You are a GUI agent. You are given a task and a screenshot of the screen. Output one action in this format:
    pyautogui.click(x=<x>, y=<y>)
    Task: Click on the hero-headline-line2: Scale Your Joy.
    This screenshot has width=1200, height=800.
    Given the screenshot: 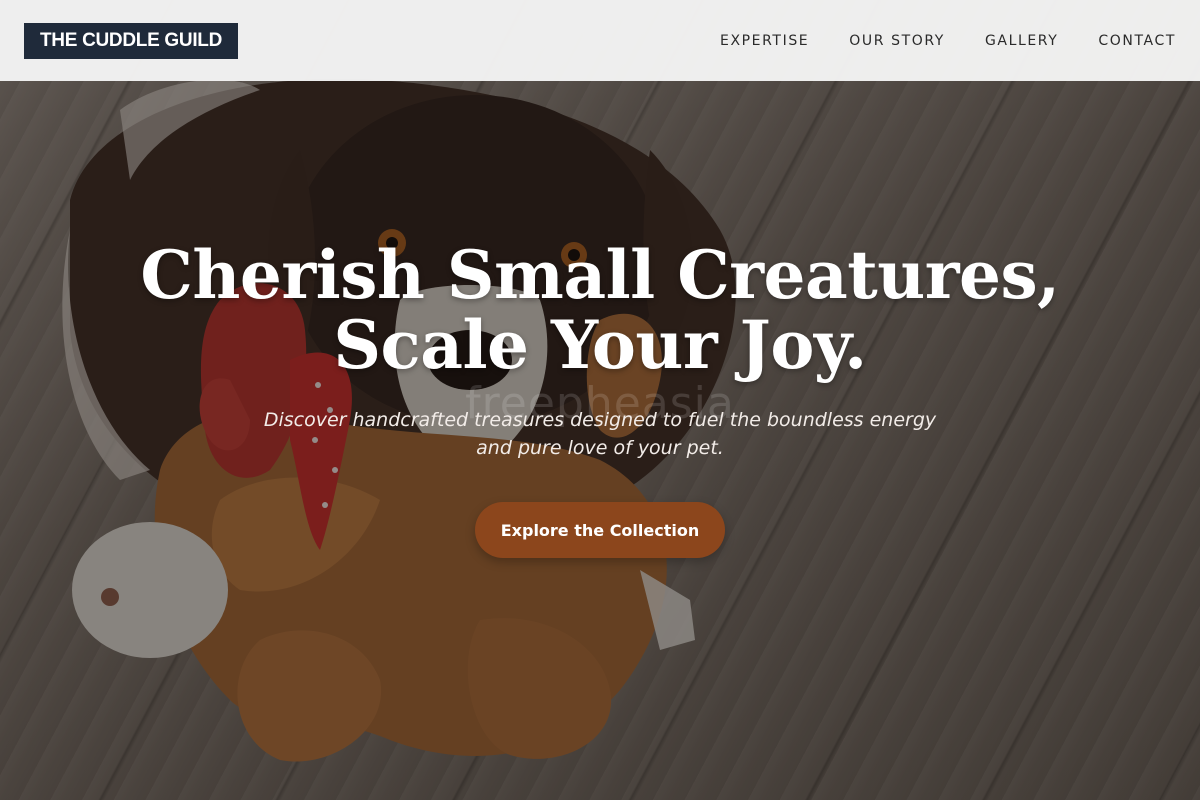 What is the action you would take?
    pyautogui.click(x=600, y=345)
    